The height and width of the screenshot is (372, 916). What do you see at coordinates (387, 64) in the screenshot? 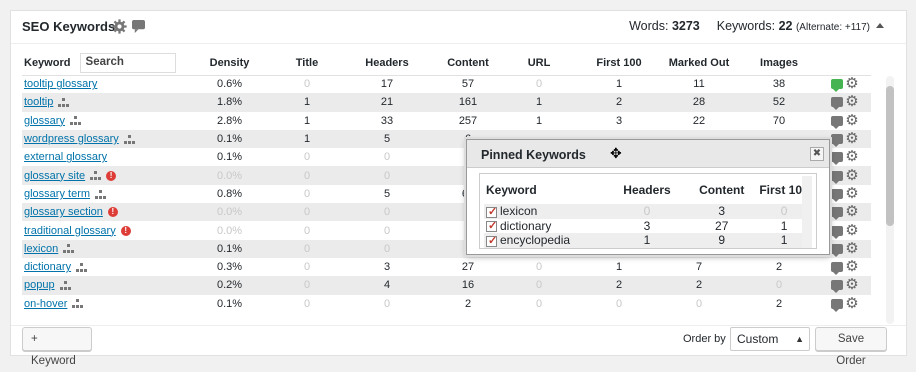
I see `col-headers: Headers` at bounding box center [387, 64].